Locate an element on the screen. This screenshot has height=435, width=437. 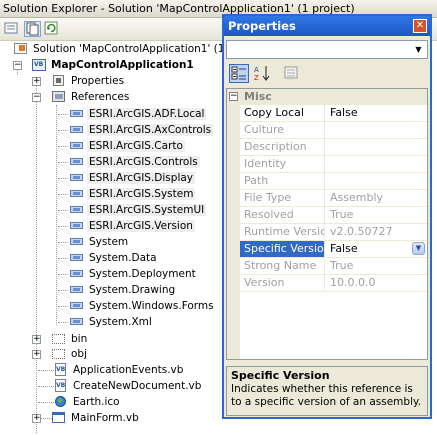
refresh-icon is located at coordinates (52, 29).